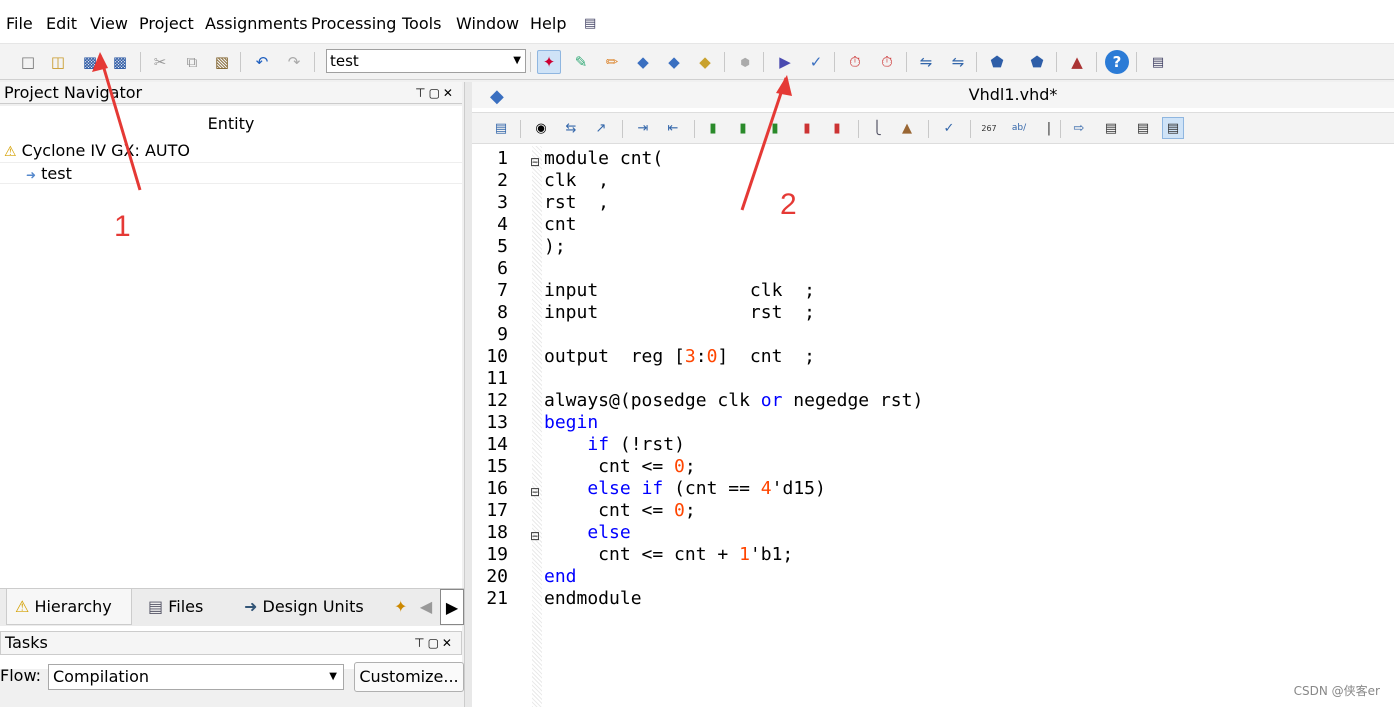 Image resolution: width=1394 pixels, height=707 pixels. Describe the element at coordinates (785, 62) in the screenshot. I see `start-compilation-icon: ▶` at that location.